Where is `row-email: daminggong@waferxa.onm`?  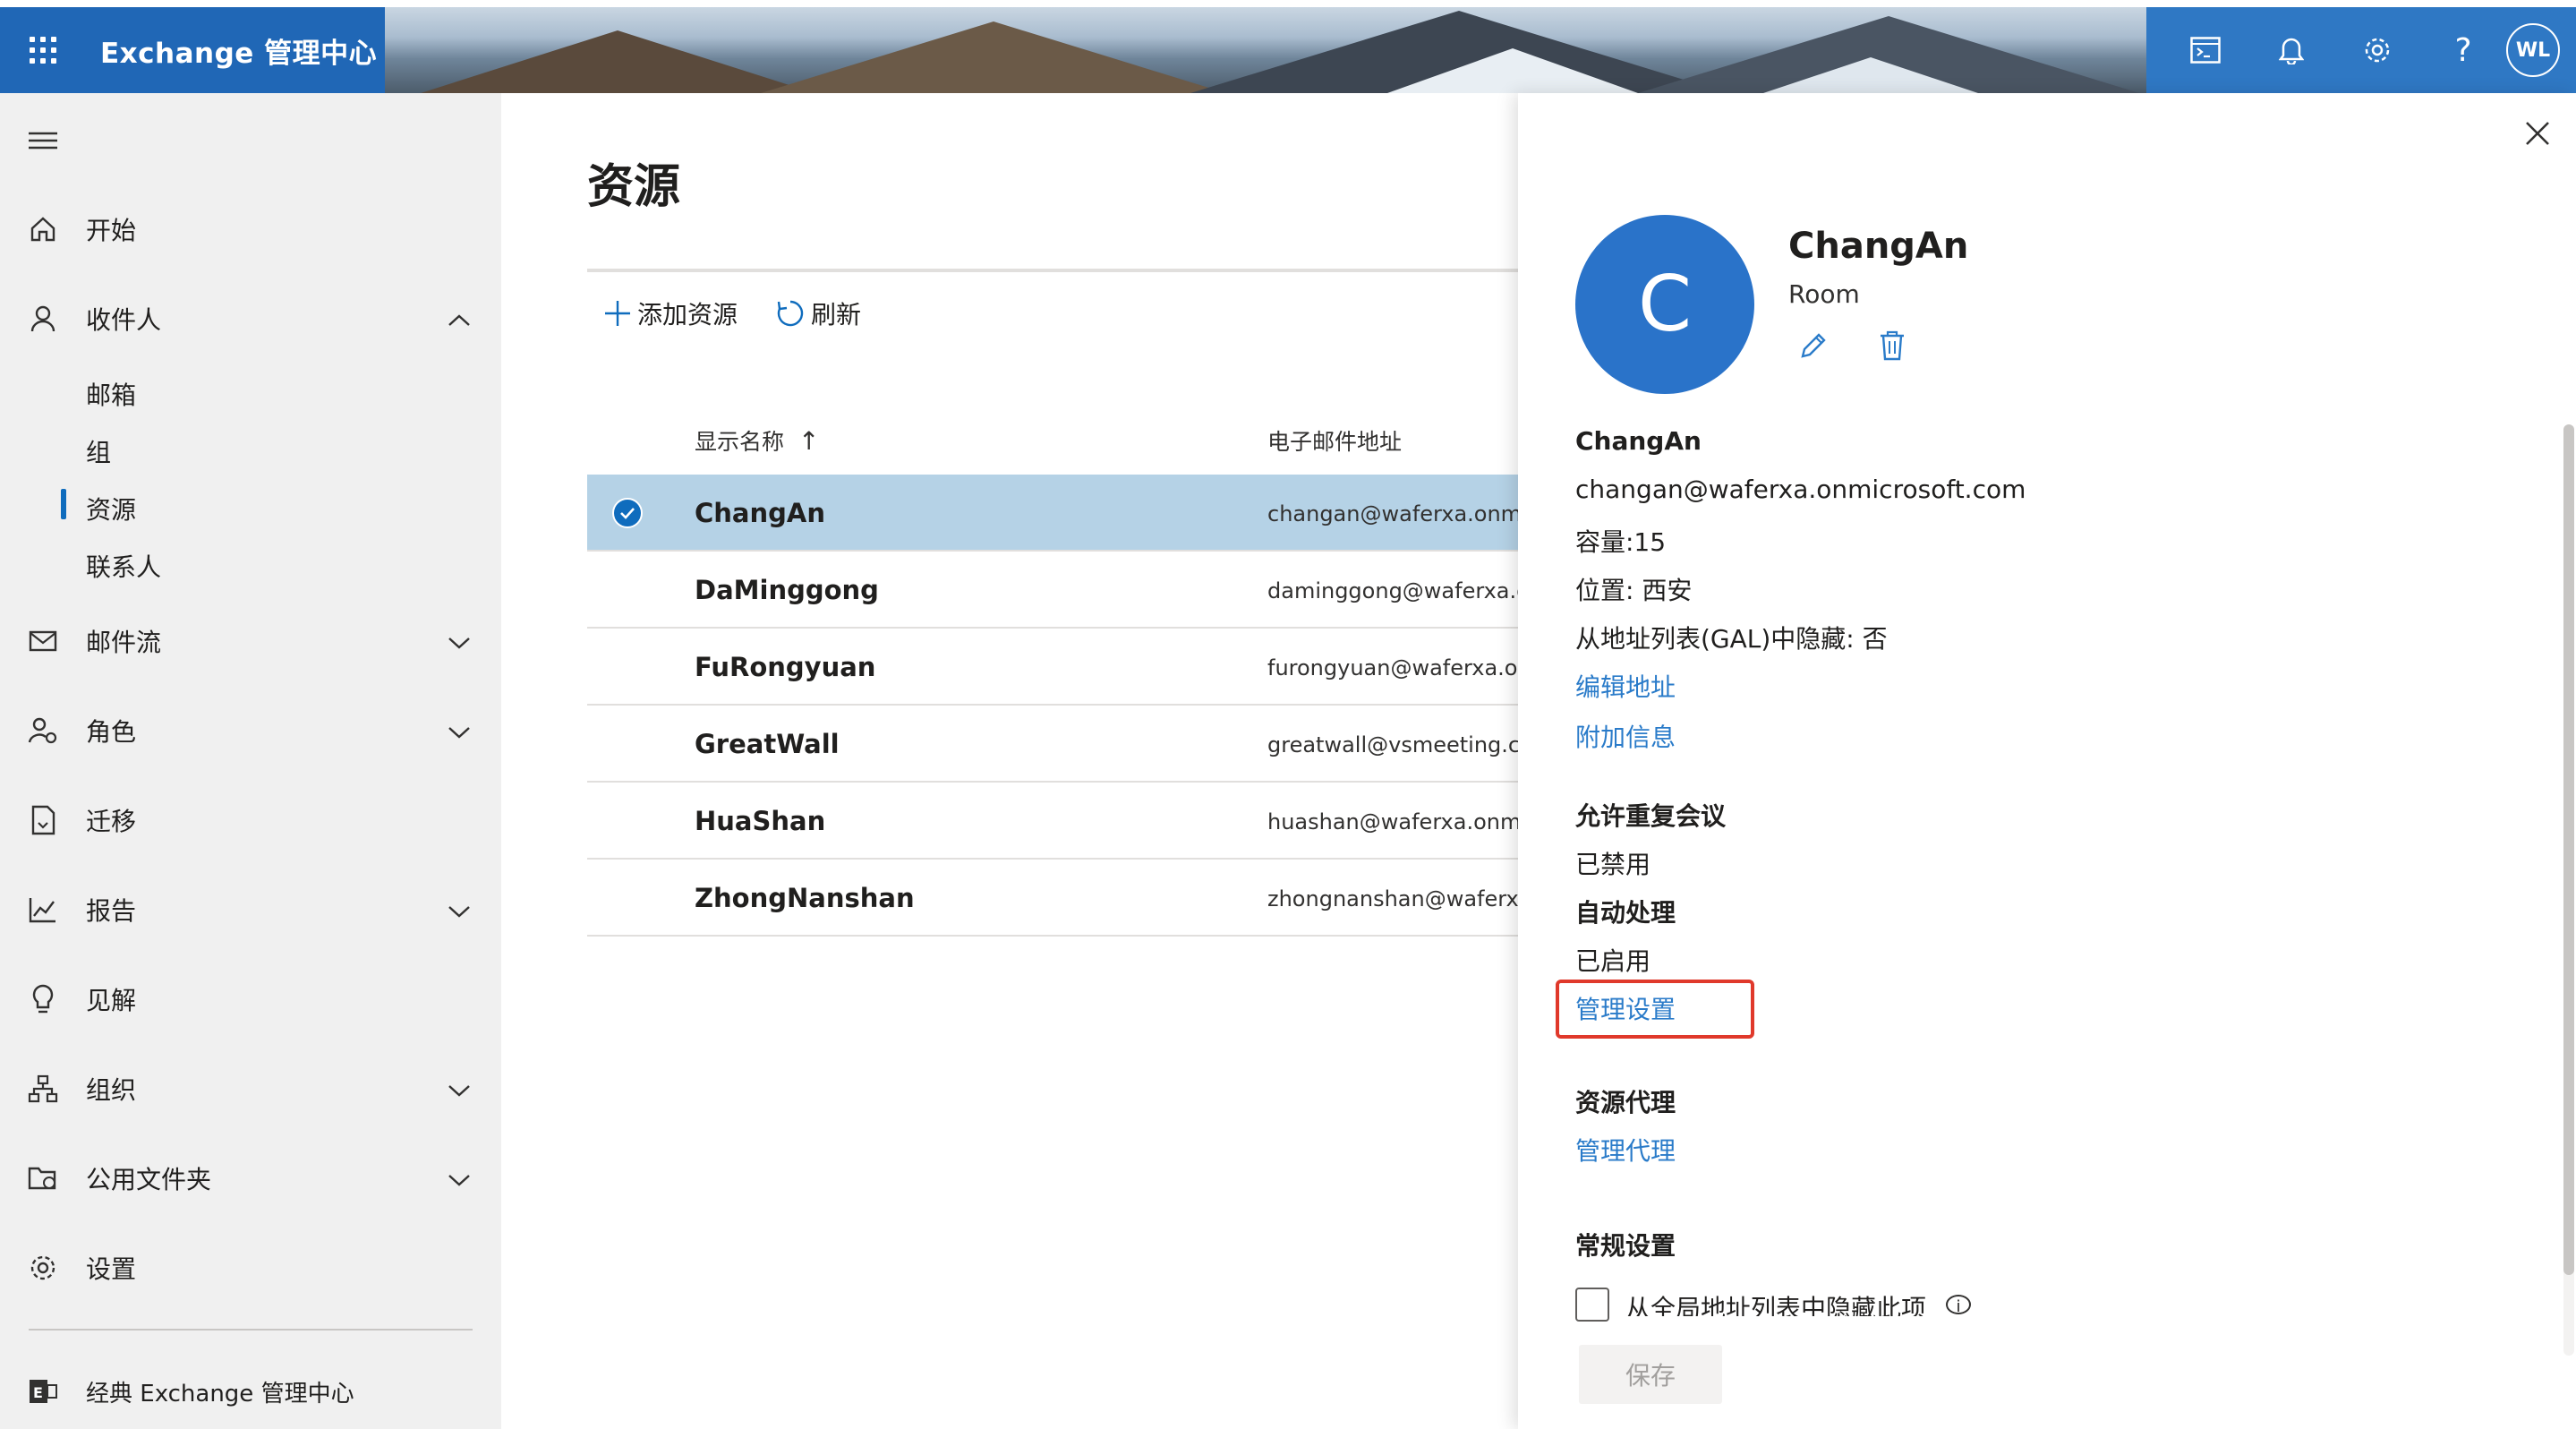 row-email: daminggong@waferxa.onm is located at coordinates (1392, 590).